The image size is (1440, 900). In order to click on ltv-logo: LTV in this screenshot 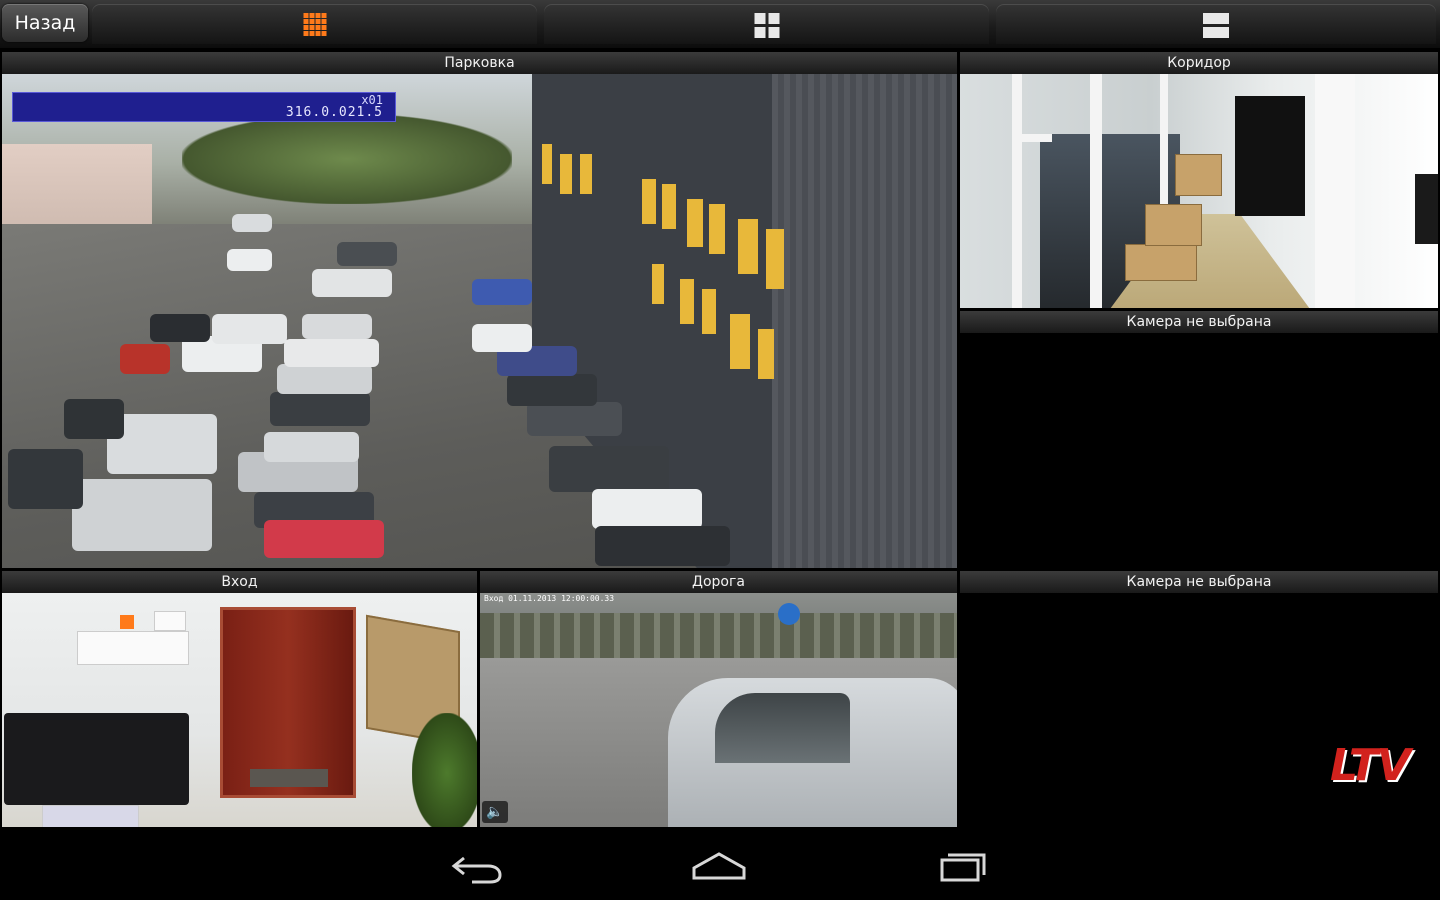, I will do `click(1380, 771)`.